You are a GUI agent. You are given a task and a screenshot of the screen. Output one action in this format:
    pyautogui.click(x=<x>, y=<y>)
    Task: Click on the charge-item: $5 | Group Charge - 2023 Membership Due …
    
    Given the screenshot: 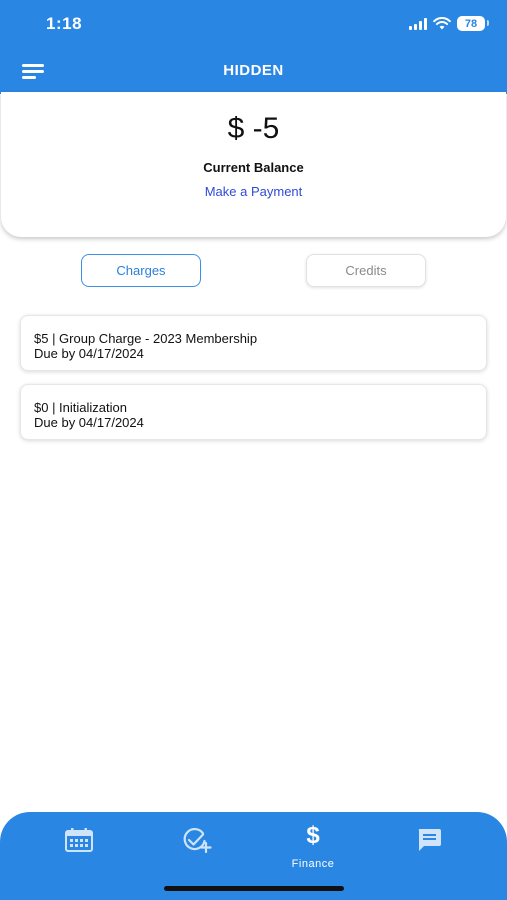 What is the action you would take?
    pyautogui.click(x=253, y=343)
    